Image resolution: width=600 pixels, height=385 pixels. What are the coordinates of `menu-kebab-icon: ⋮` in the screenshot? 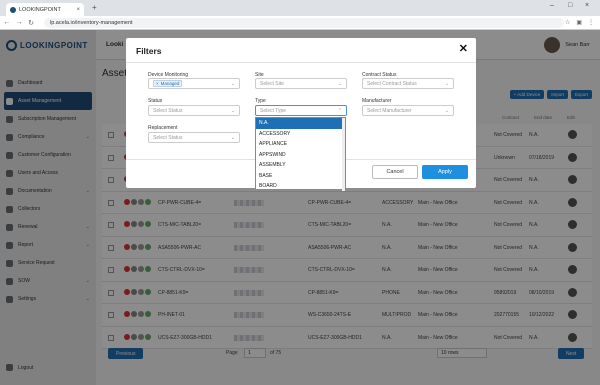 It's located at (591, 22).